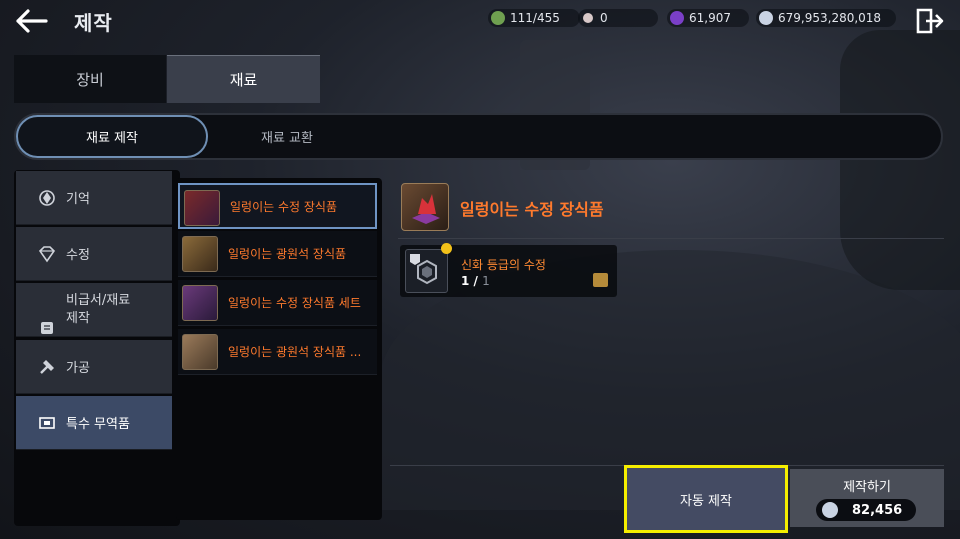 The image size is (960, 539). I want to click on currency-weight: 111/455, so click(534, 18).